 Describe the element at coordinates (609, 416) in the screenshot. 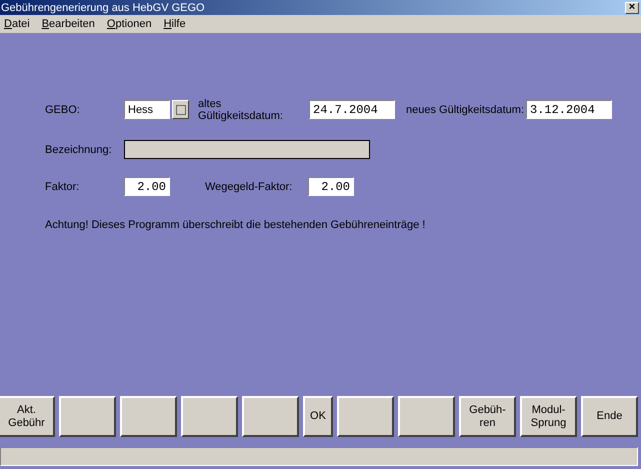

I see `function-button: Ende` at that location.